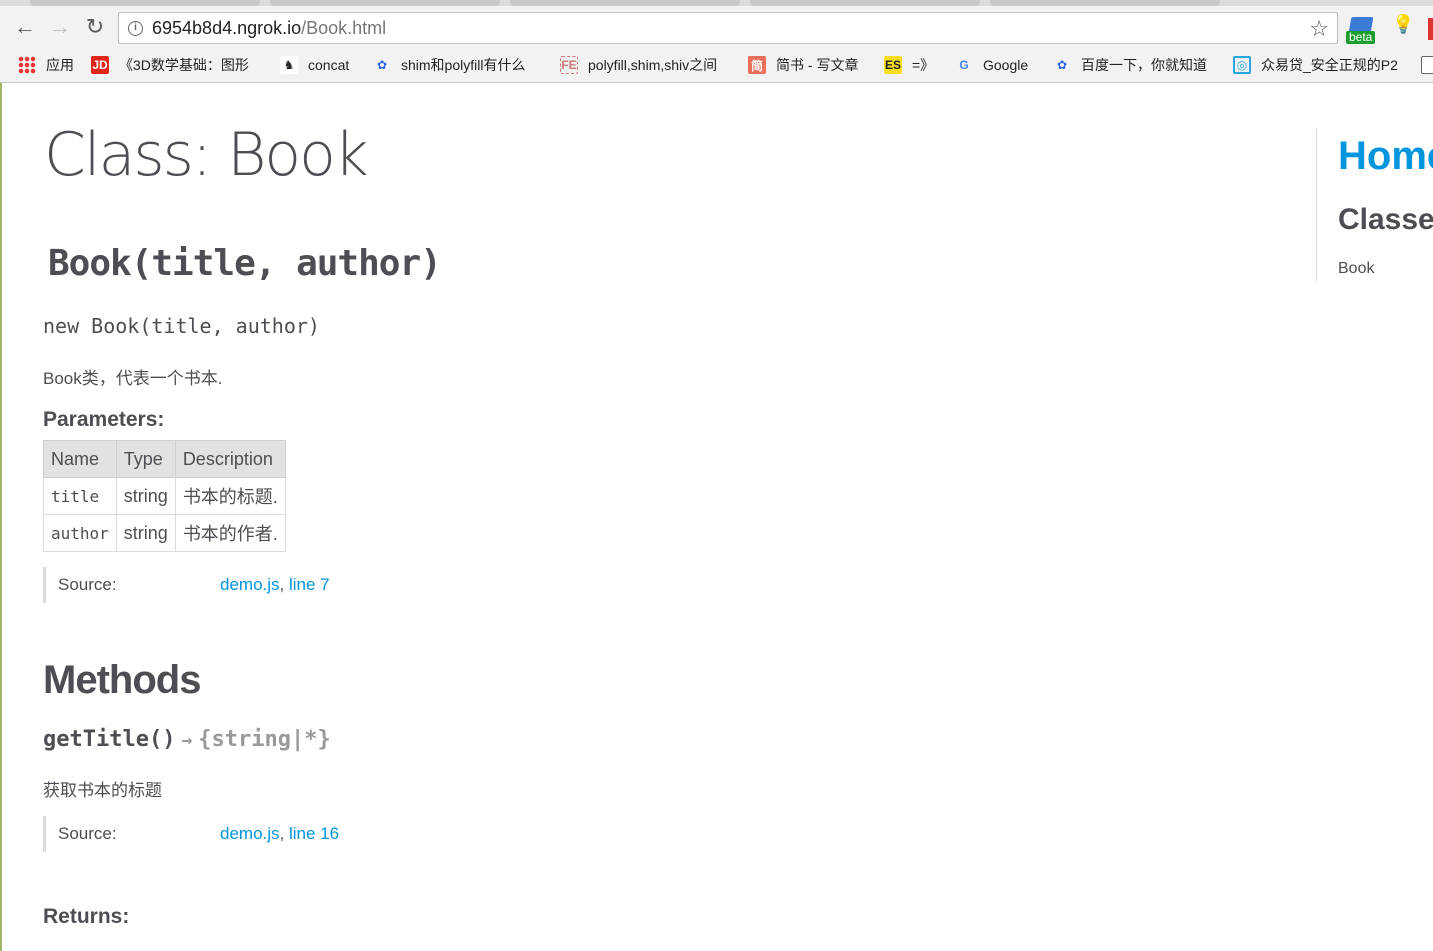 Image resolution: width=1433 pixels, height=951 pixels. I want to click on jianshu-icon: 简, so click(757, 65).